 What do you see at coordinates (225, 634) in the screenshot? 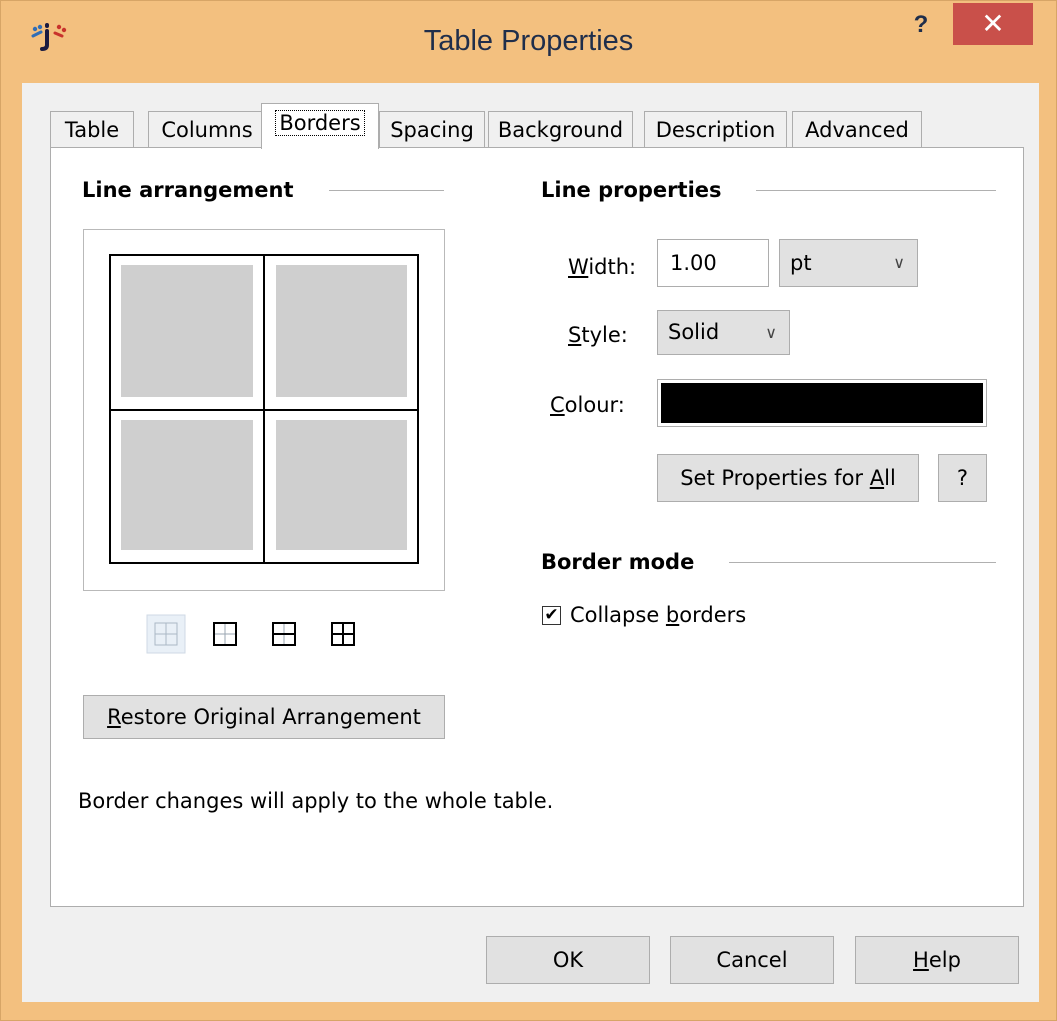
I see `outer-border-icon` at bounding box center [225, 634].